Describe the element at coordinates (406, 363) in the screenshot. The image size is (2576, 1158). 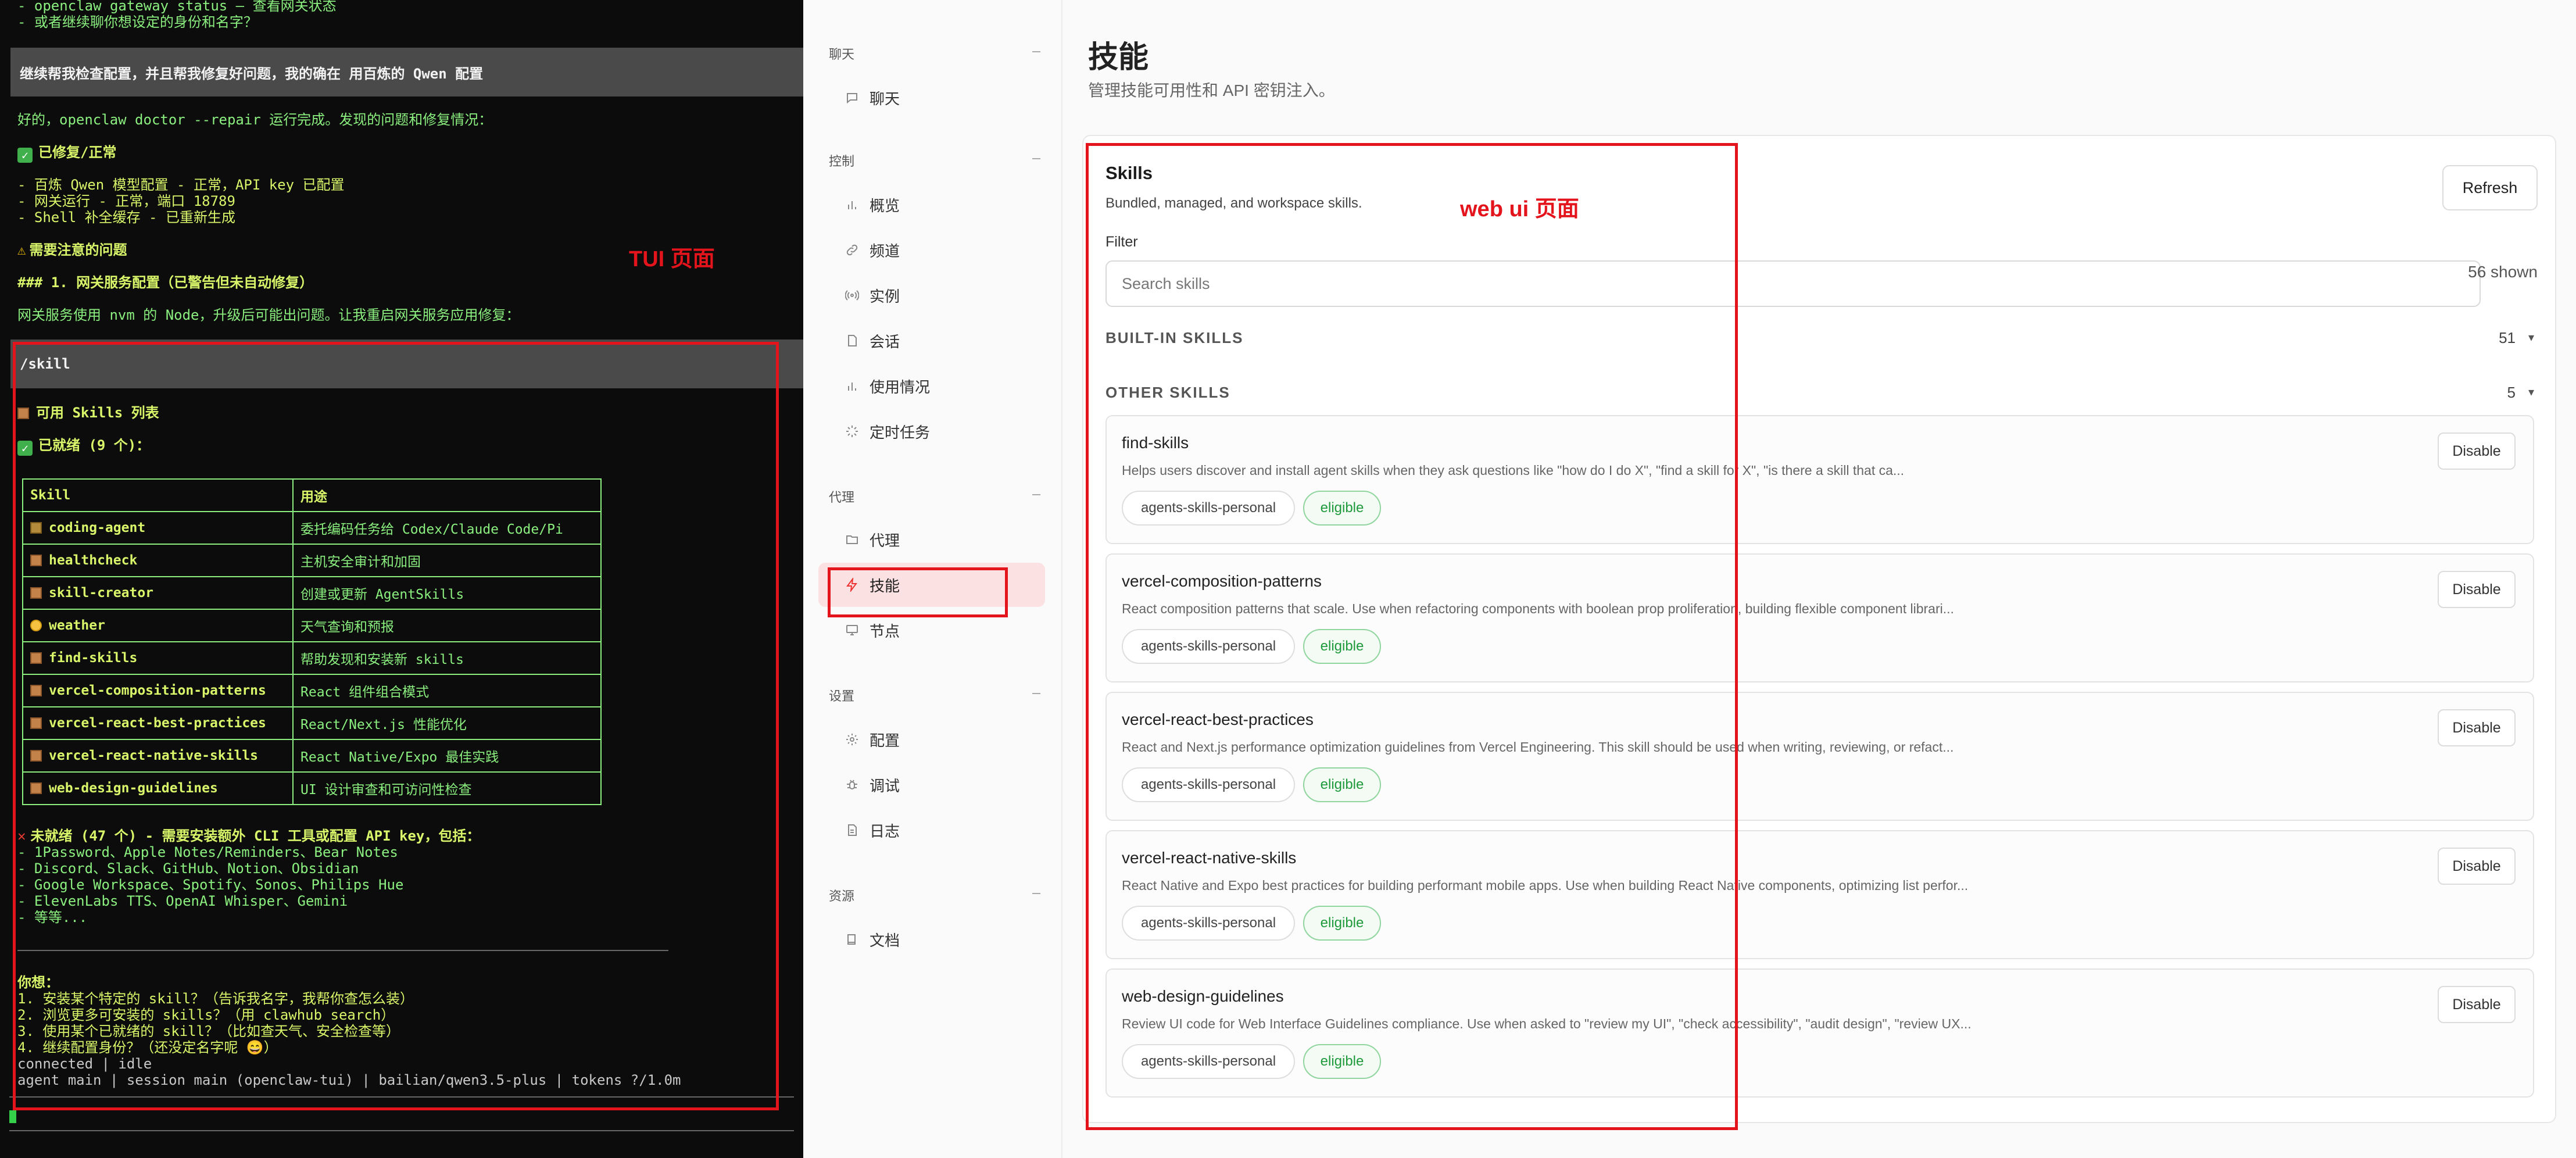
I see `user-message: /skill` at that location.